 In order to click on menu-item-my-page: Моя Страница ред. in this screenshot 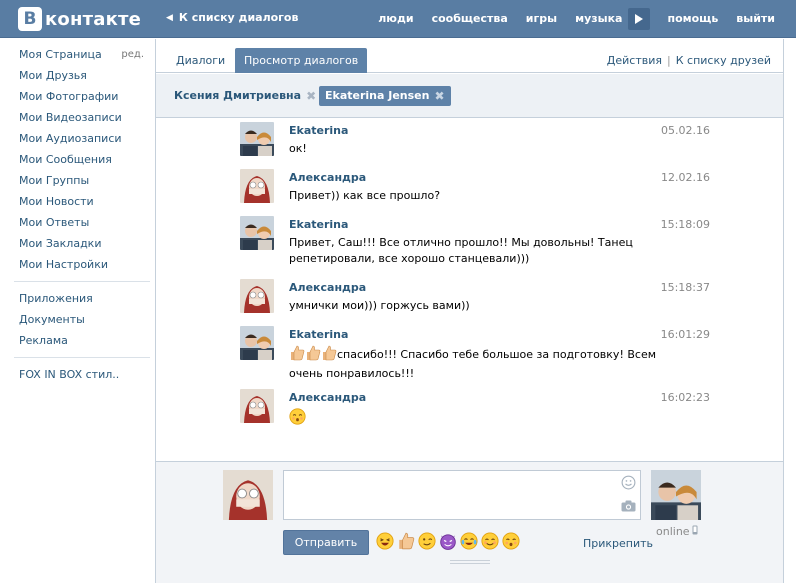, I will do `click(82, 54)`.